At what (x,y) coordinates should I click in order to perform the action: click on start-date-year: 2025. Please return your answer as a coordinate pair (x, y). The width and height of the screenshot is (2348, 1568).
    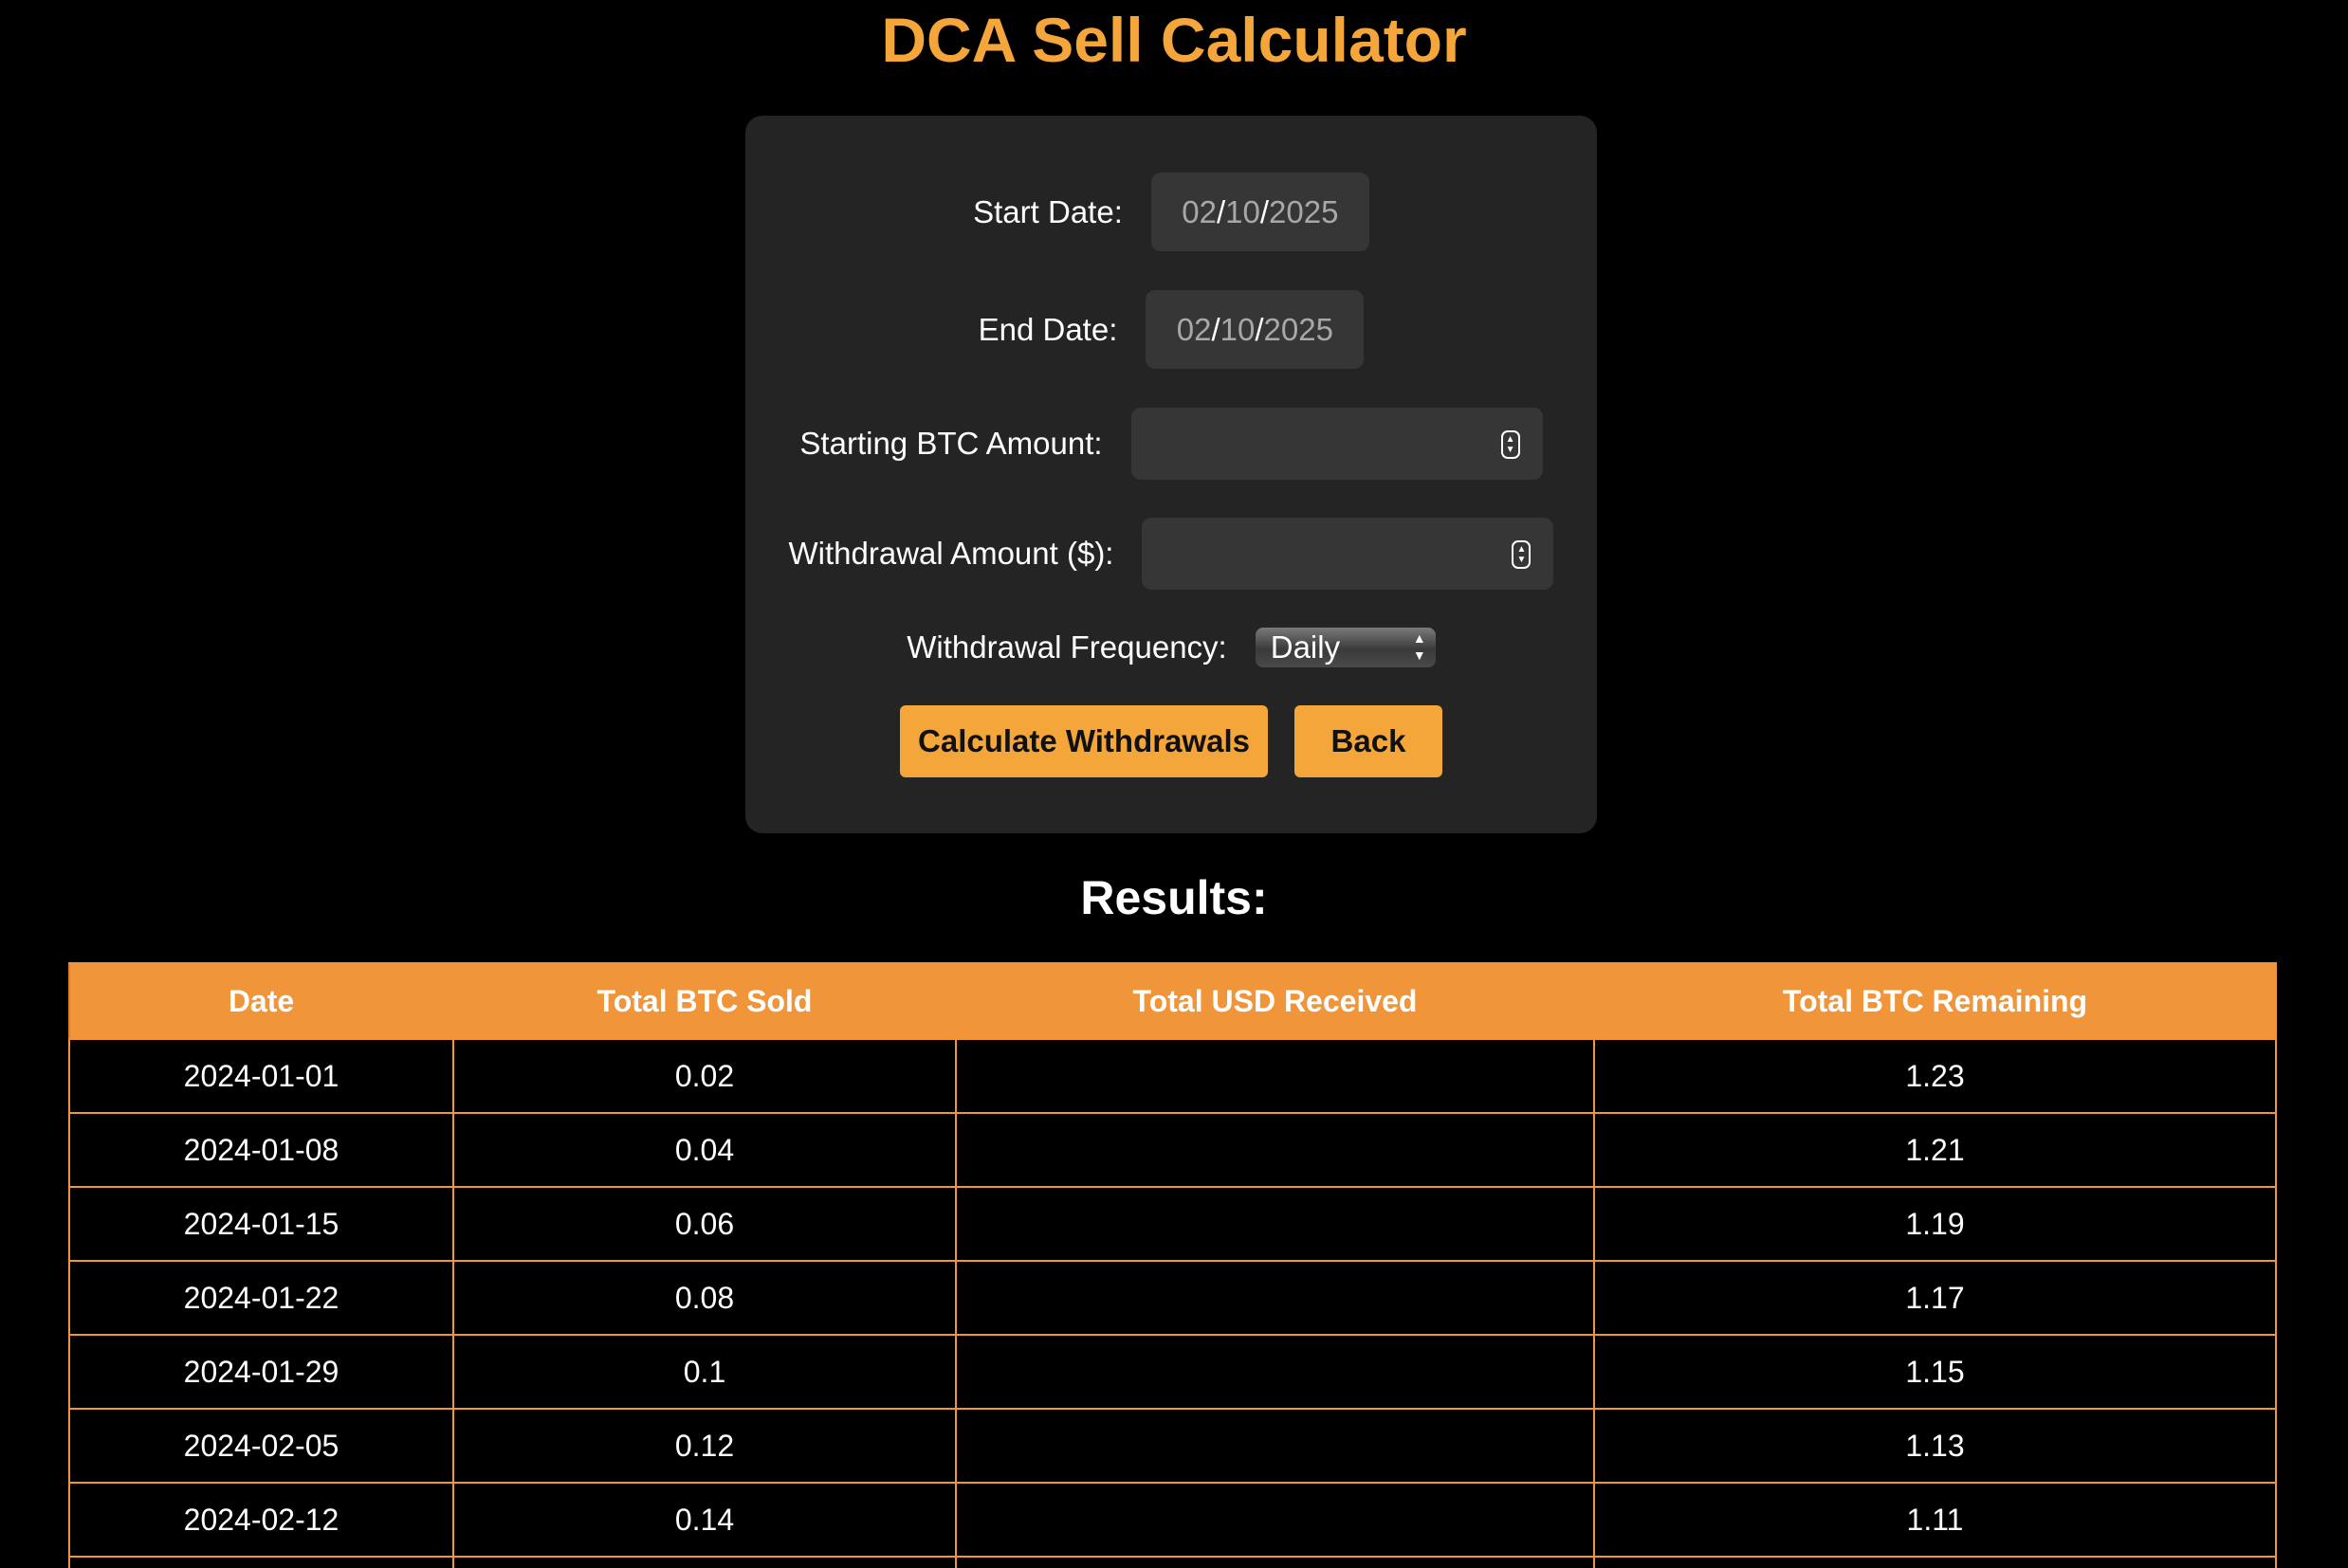
    Looking at the image, I should click on (1303, 212).